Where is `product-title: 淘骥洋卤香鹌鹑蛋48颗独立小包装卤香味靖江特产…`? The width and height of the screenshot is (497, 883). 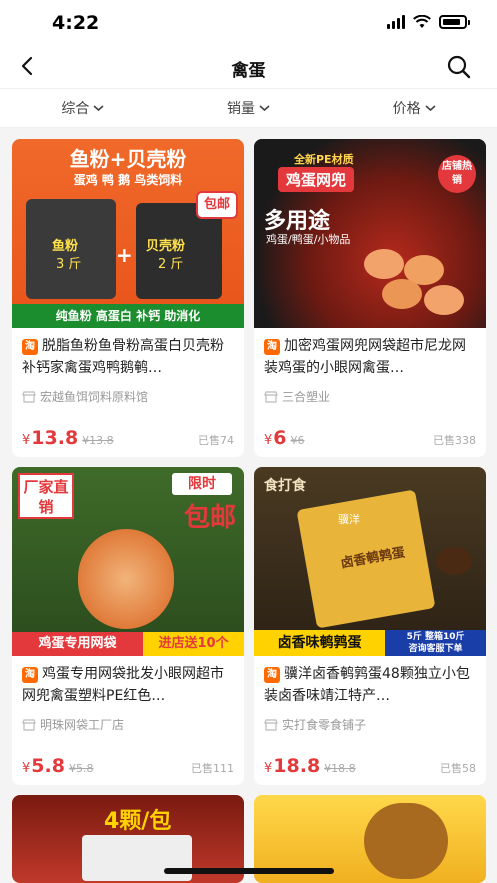 product-title: 淘骥洋卤香鹌鹑蛋48颗独立小包装卤香味靖江特产… is located at coordinates (371, 685).